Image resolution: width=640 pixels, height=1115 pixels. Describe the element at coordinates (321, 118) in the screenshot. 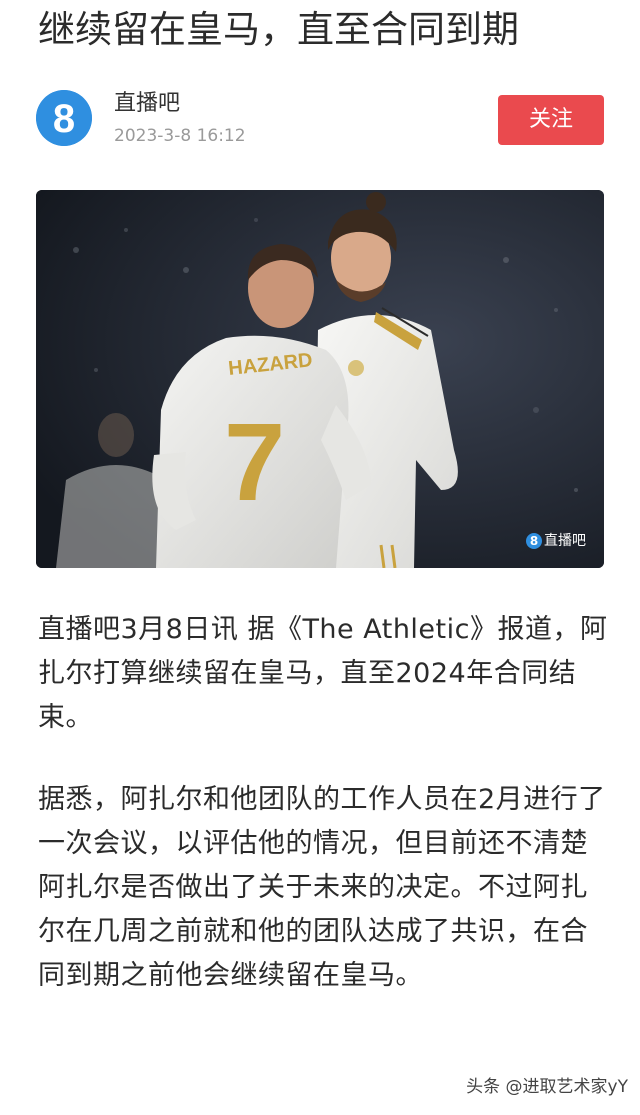

I see `author-bar: 8 直播吧 2023-3-8 16:12 关注` at that location.